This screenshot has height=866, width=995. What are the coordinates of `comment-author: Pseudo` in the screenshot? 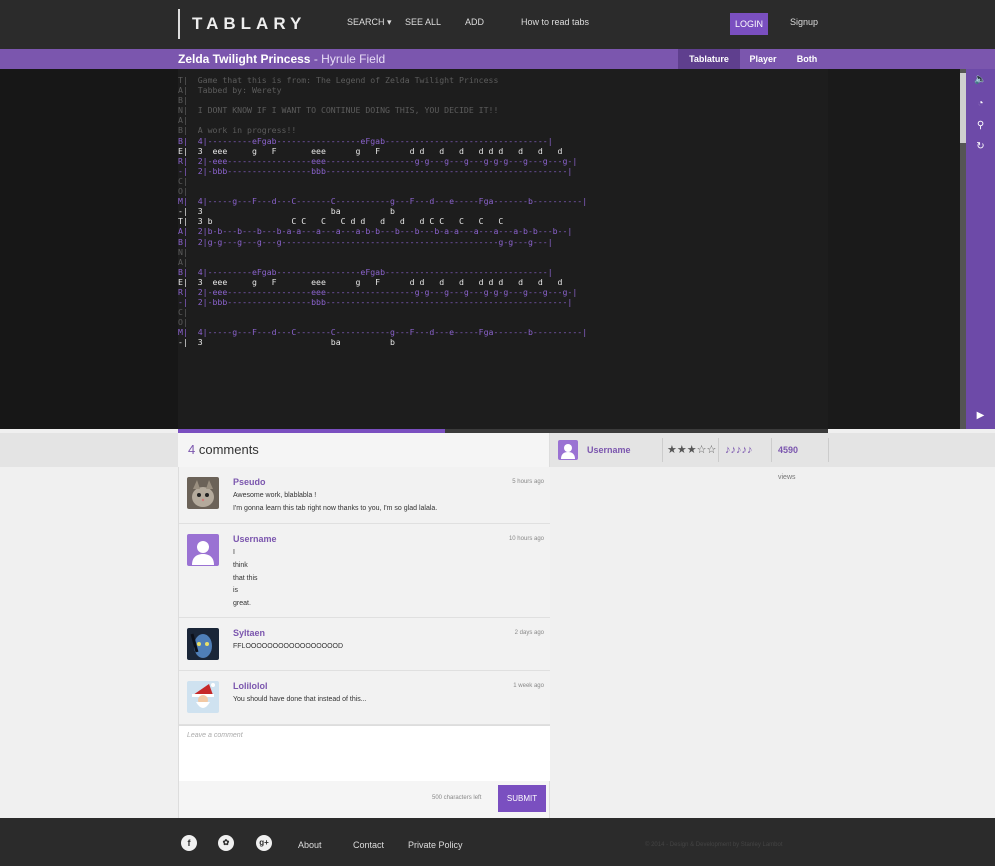 It's located at (249, 482).